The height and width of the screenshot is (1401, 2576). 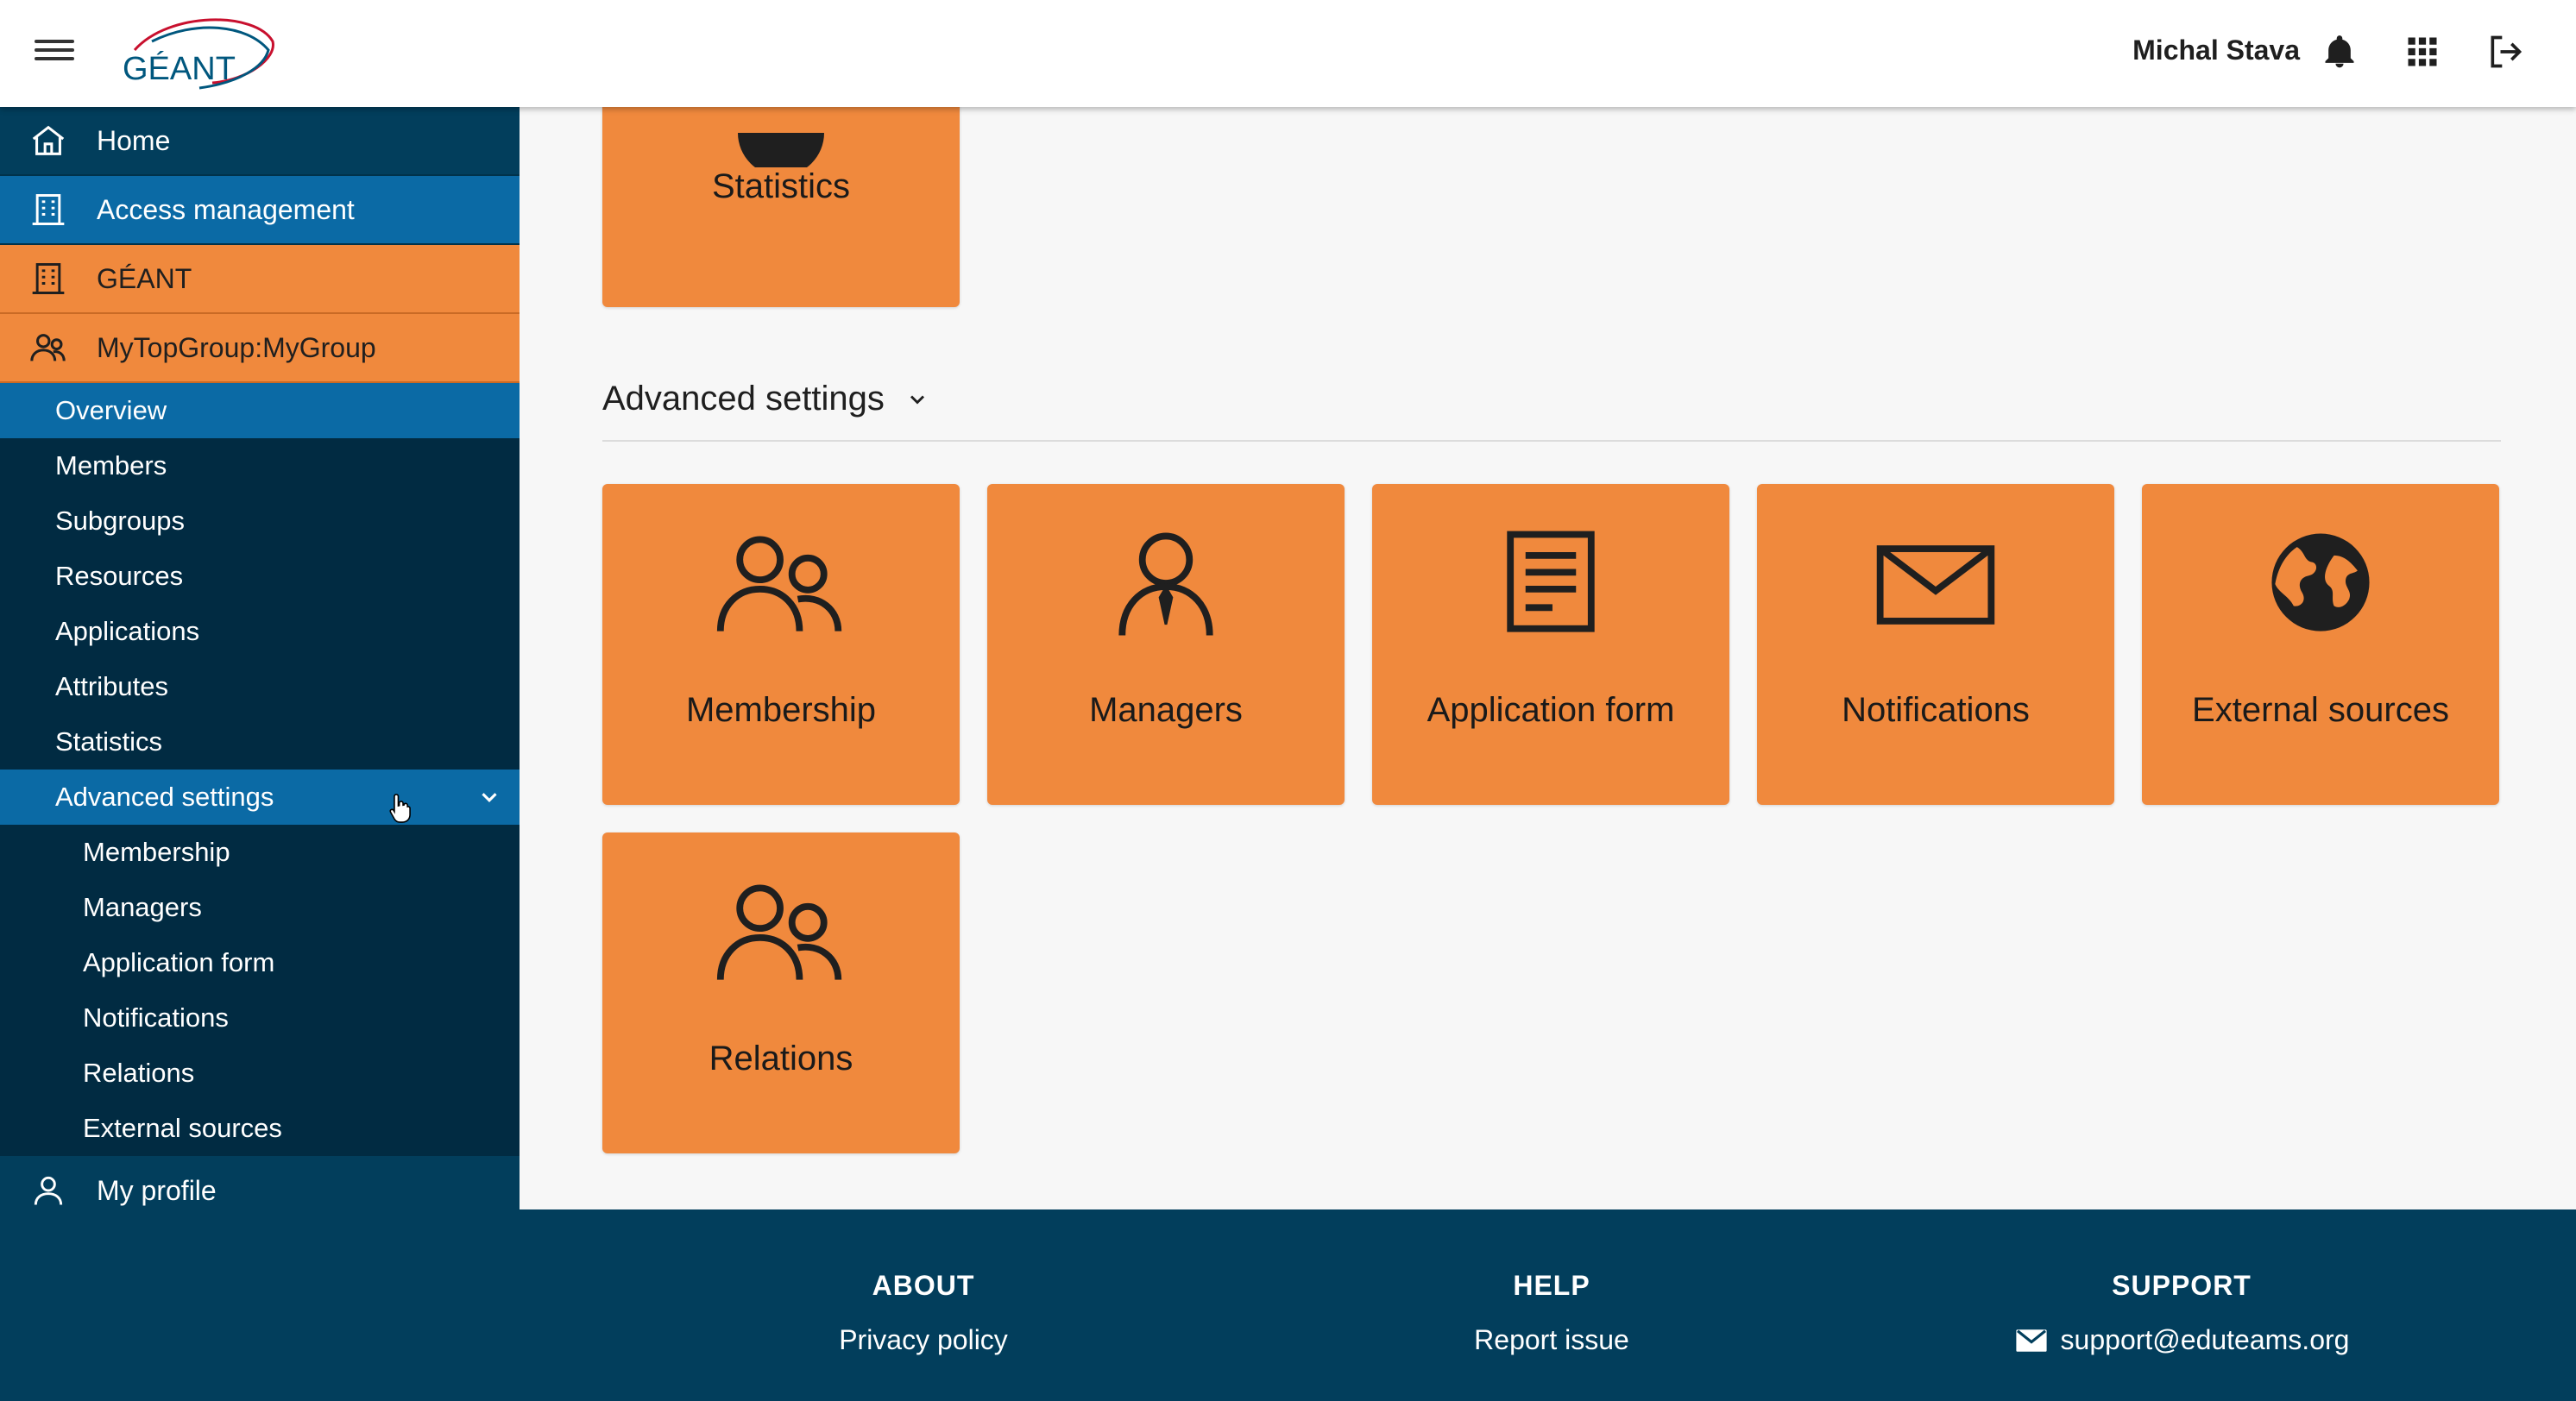 What do you see at coordinates (182, 1128) in the screenshot?
I see `sidebar-item-label: External sources` at bounding box center [182, 1128].